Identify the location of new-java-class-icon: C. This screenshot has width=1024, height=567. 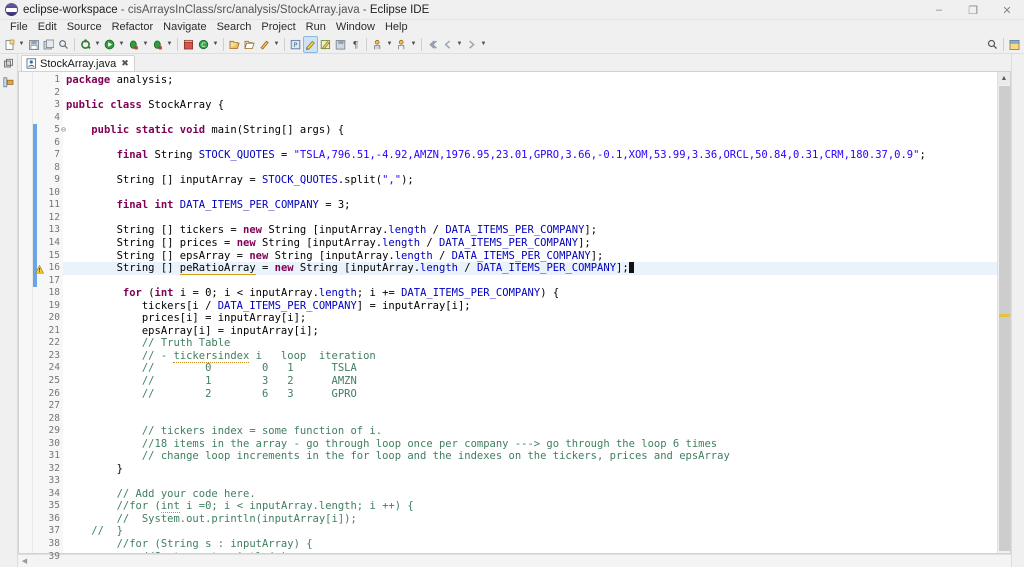
(203, 44).